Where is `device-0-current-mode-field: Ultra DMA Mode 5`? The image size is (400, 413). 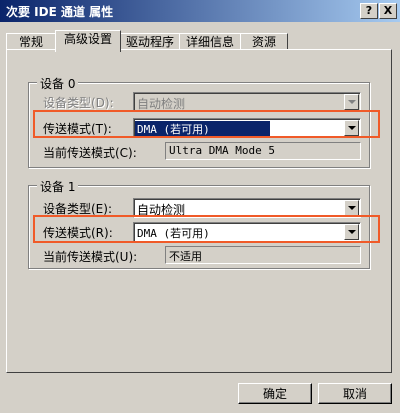
device-0-current-mode-field: Ultra DMA Mode 5 is located at coordinates (263, 151).